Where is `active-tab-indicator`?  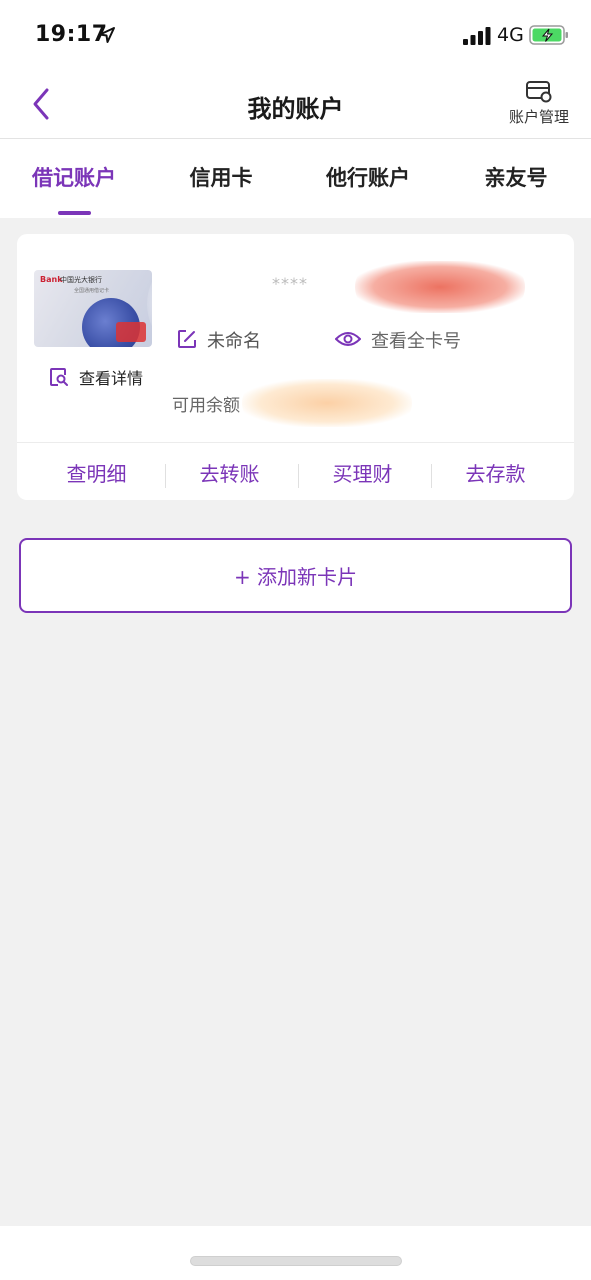 active-tab-indicator is located at coordinates (74, 213).